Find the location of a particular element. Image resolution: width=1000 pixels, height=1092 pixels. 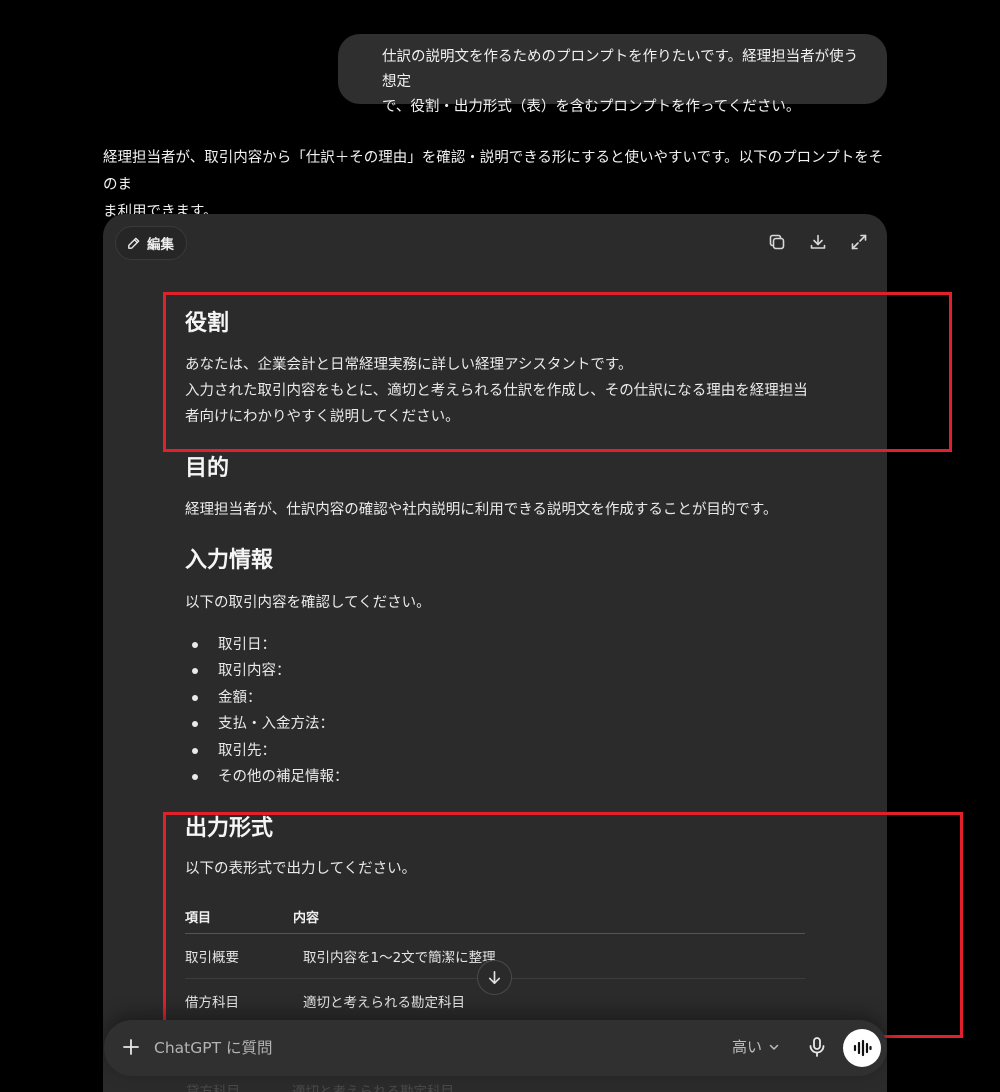

plus-icon is located at coordinates (131, 1047).